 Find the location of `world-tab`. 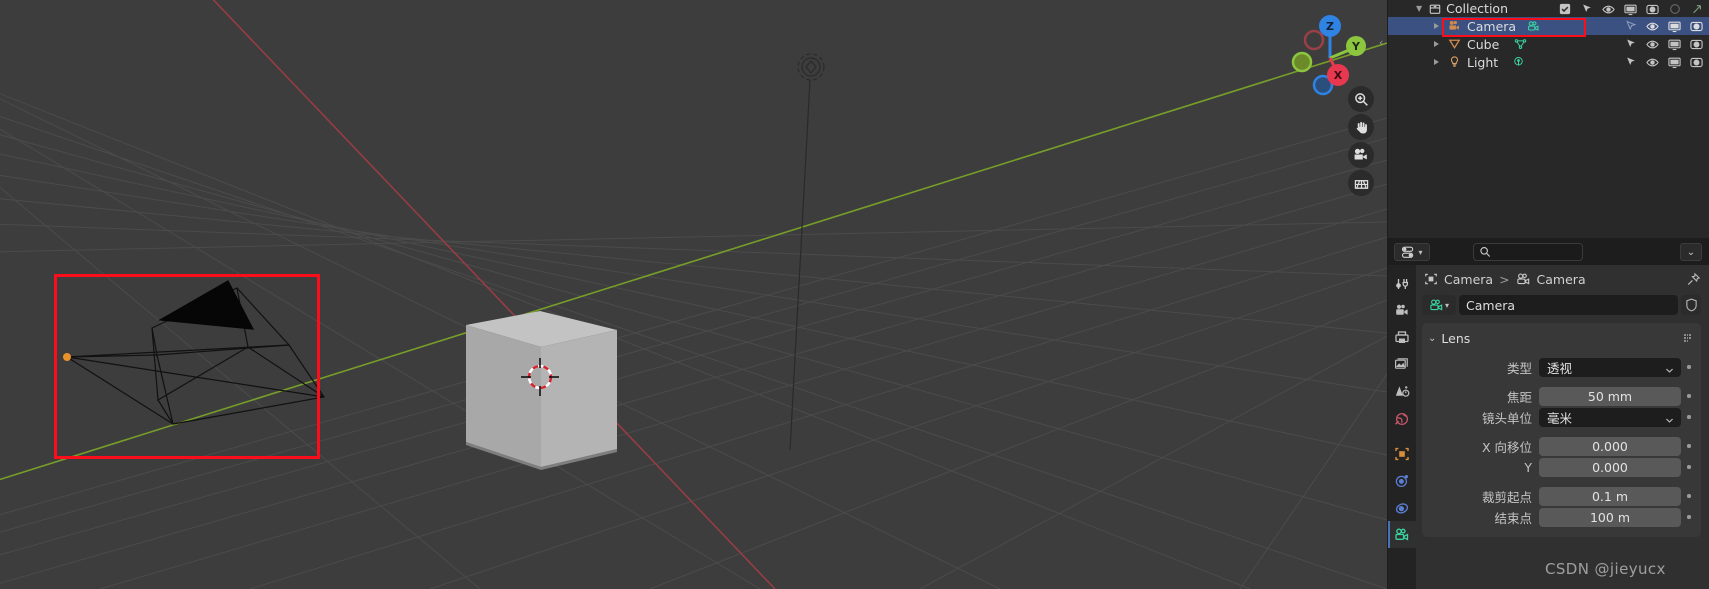

world-tab is located at coordinates (1402, 418).